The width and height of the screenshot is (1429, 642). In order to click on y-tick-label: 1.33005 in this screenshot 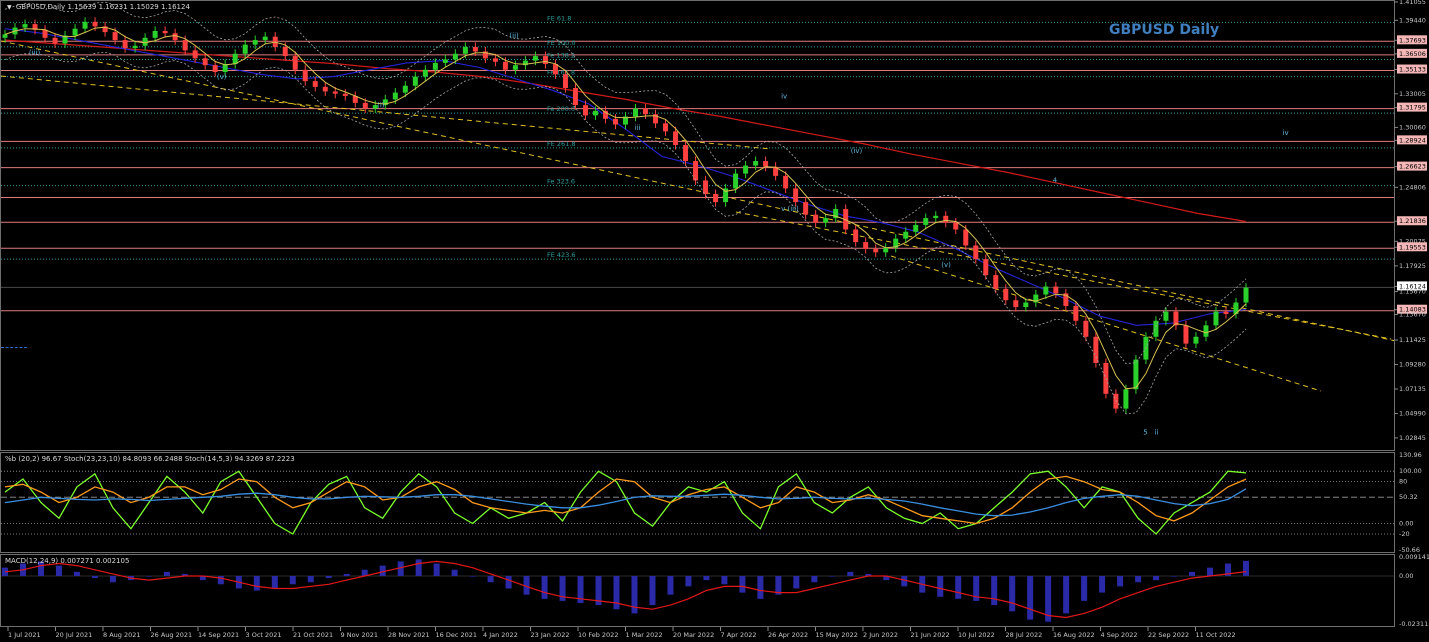, I will do `click(1412, 94)`.